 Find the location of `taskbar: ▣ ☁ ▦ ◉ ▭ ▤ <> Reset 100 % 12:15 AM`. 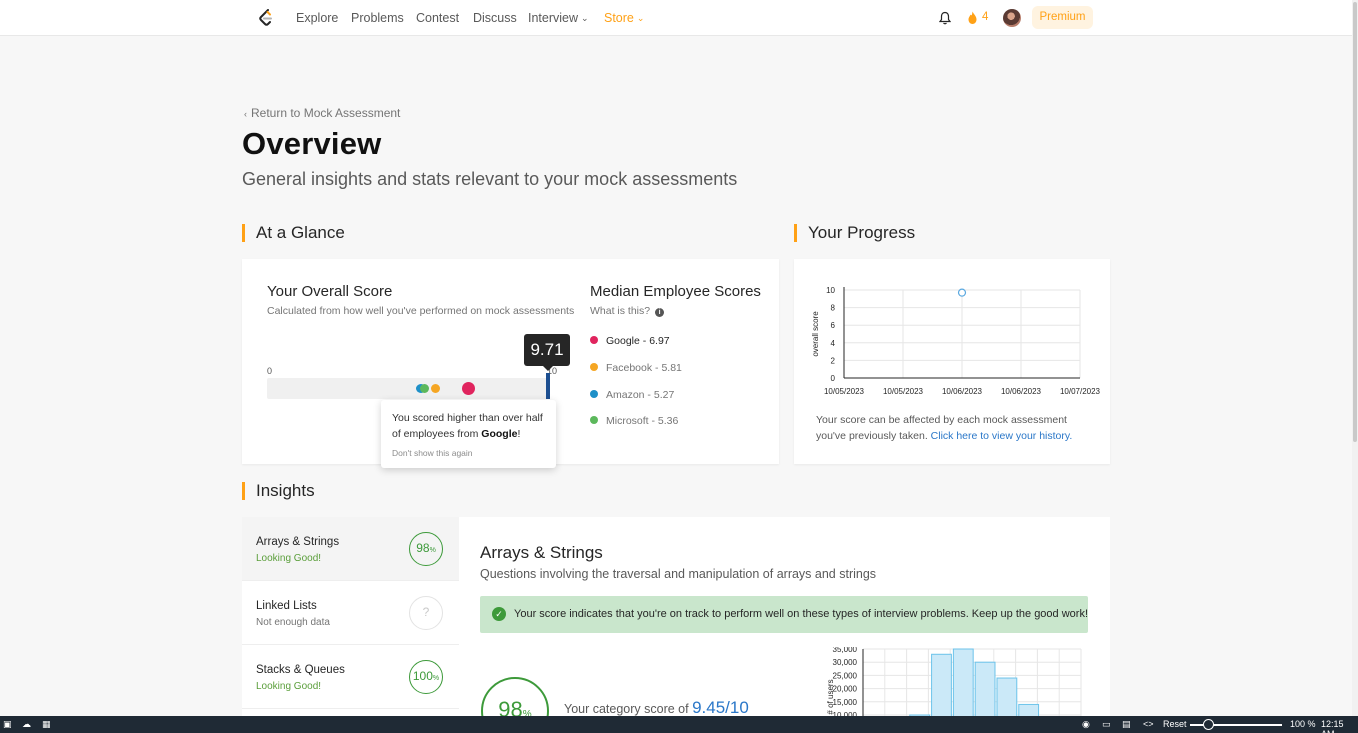

taskbar: ▣ ☁ ▦ ◉ ▭ ▤ <> Reset 100 % 12:15 AM is located at coordinates (679, 724).